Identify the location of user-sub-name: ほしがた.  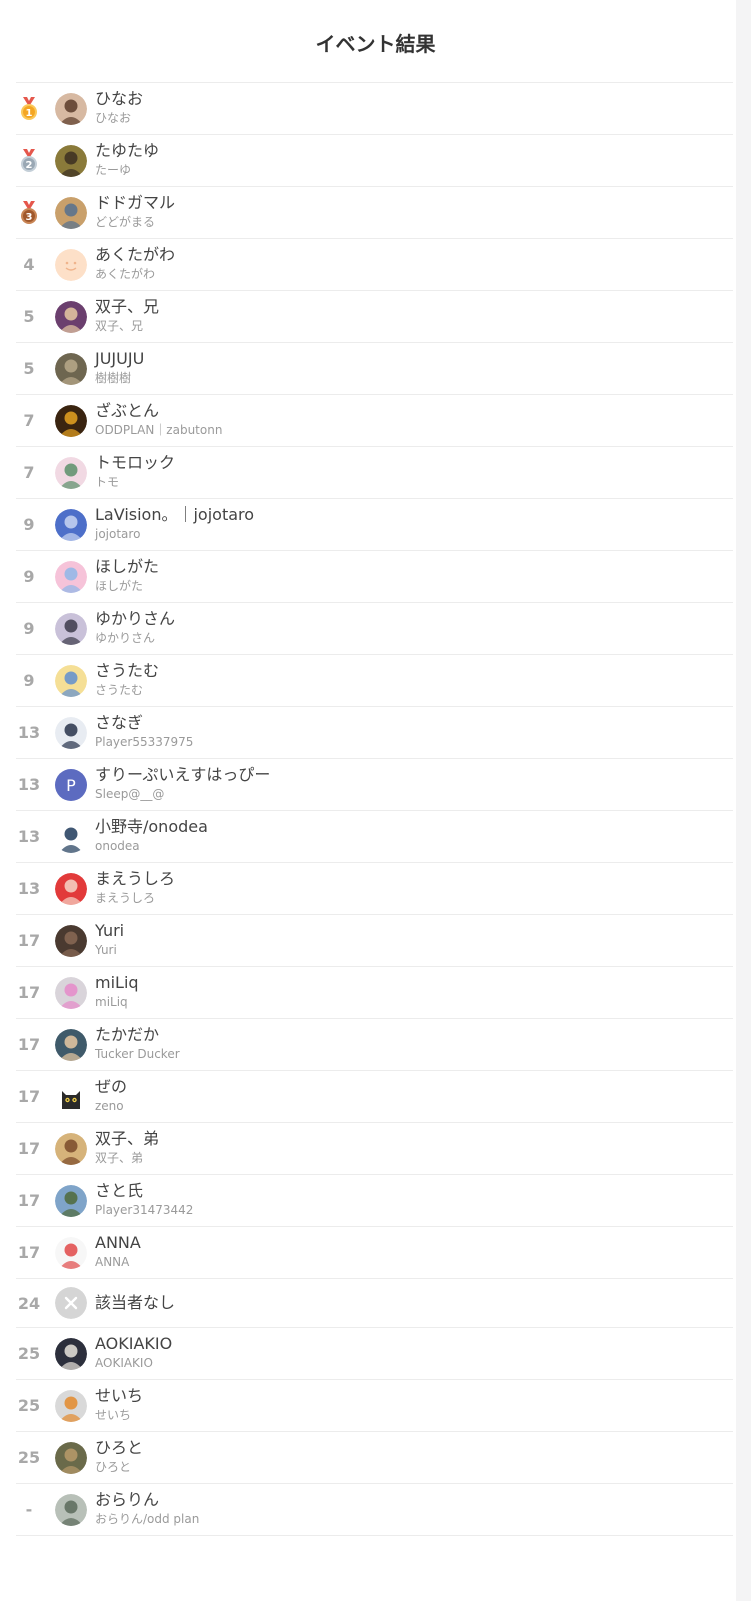
(119, 586).